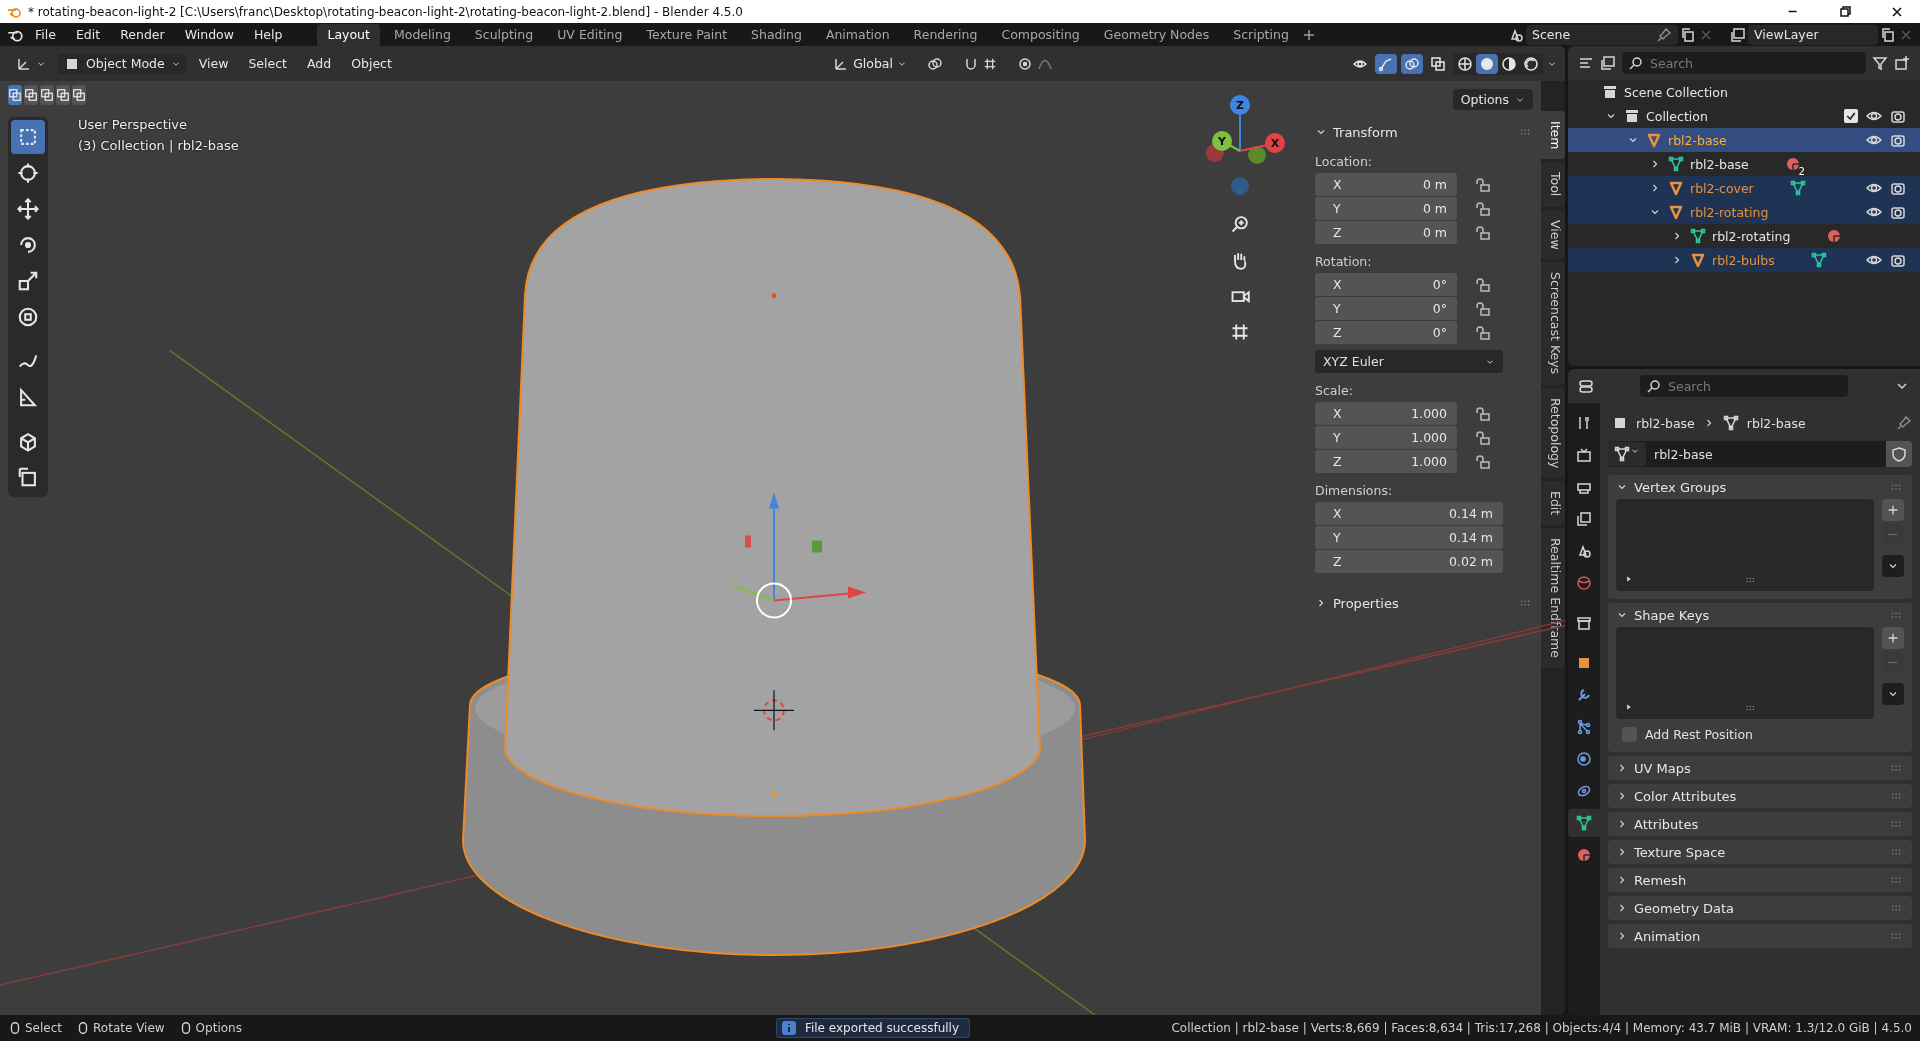 The image size is (1920, 1041). Describe the element at coordinates (210, 1028) in the screenshot. I see `status-hint: Options` at that location.